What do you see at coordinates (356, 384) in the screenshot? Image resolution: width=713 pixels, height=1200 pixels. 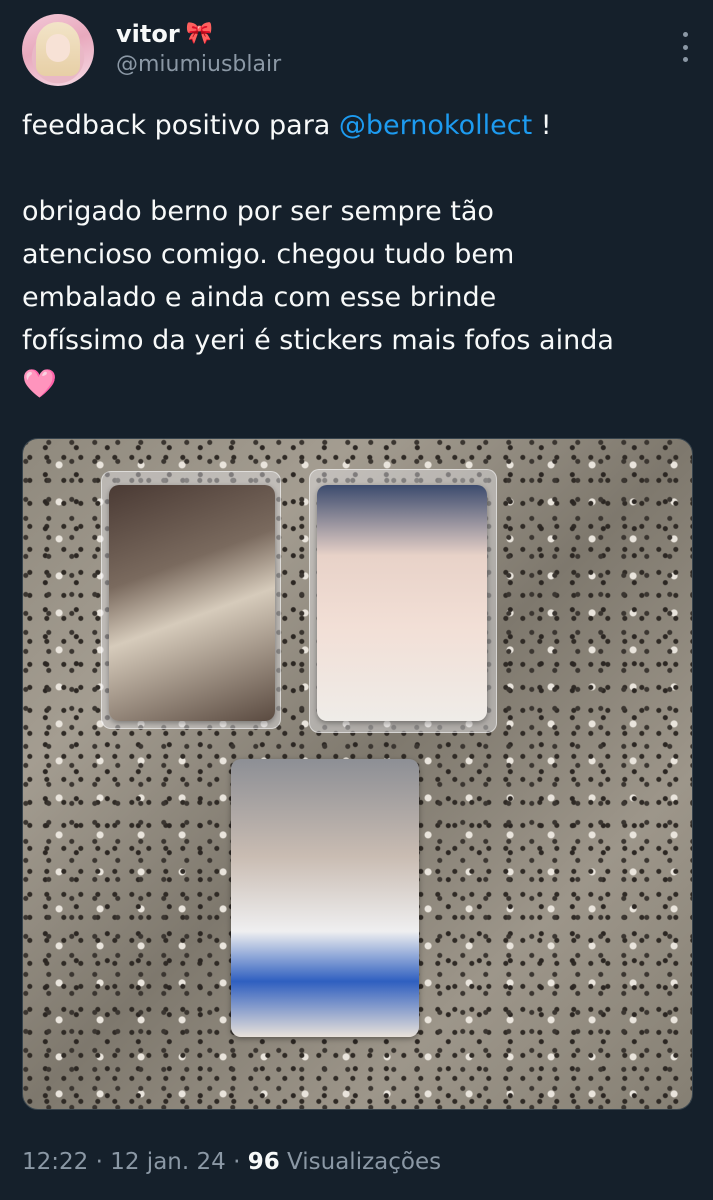 I see `tweet-line: 🩷` at bounding box center [356, 384].